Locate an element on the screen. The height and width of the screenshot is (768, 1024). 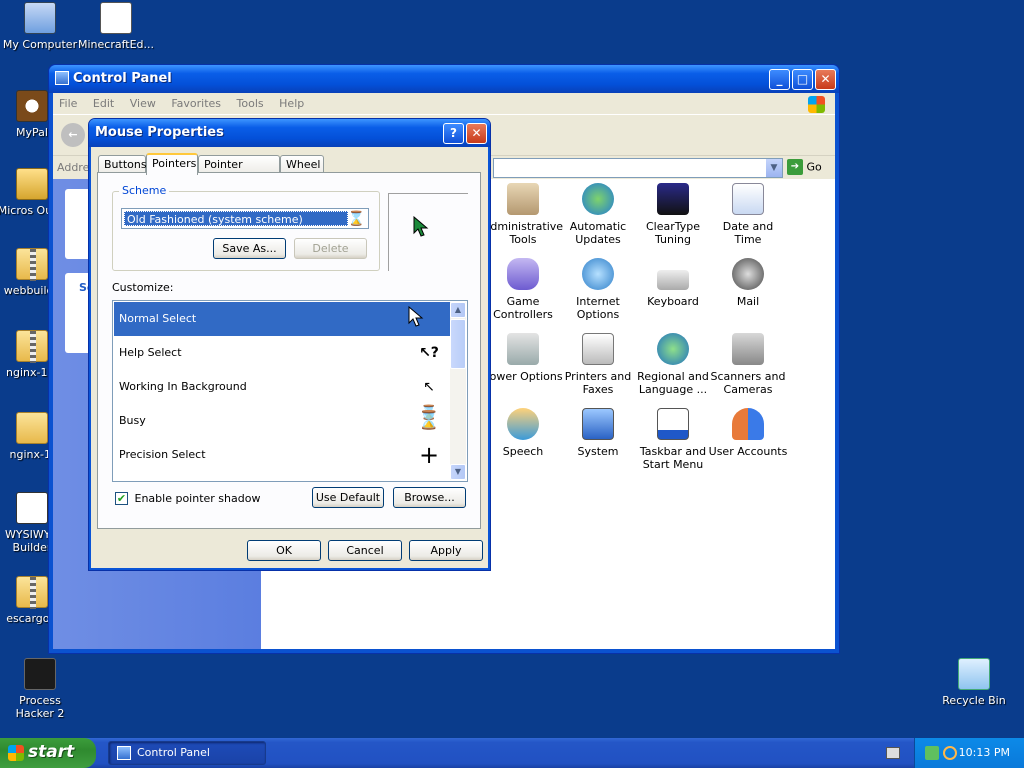
cursor-row-normal-select: Normal Select is located at coordinates (282, 319).